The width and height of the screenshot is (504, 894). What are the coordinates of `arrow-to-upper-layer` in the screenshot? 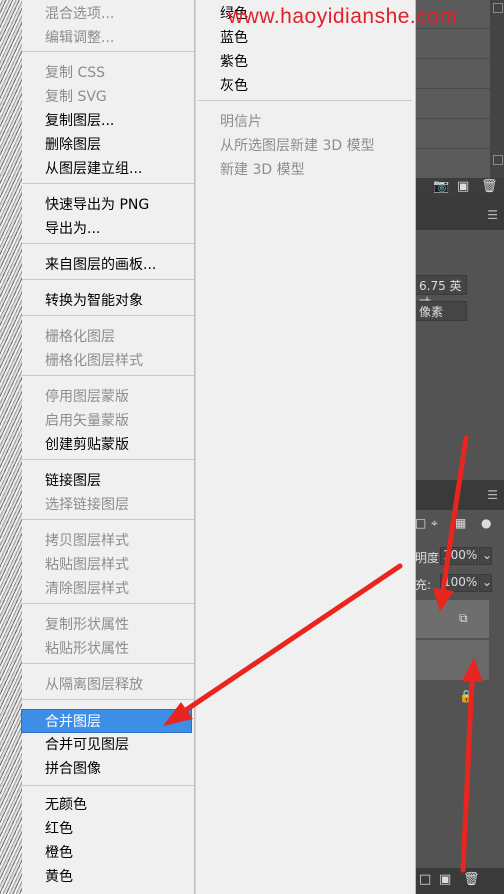 It's located at (451, 523).